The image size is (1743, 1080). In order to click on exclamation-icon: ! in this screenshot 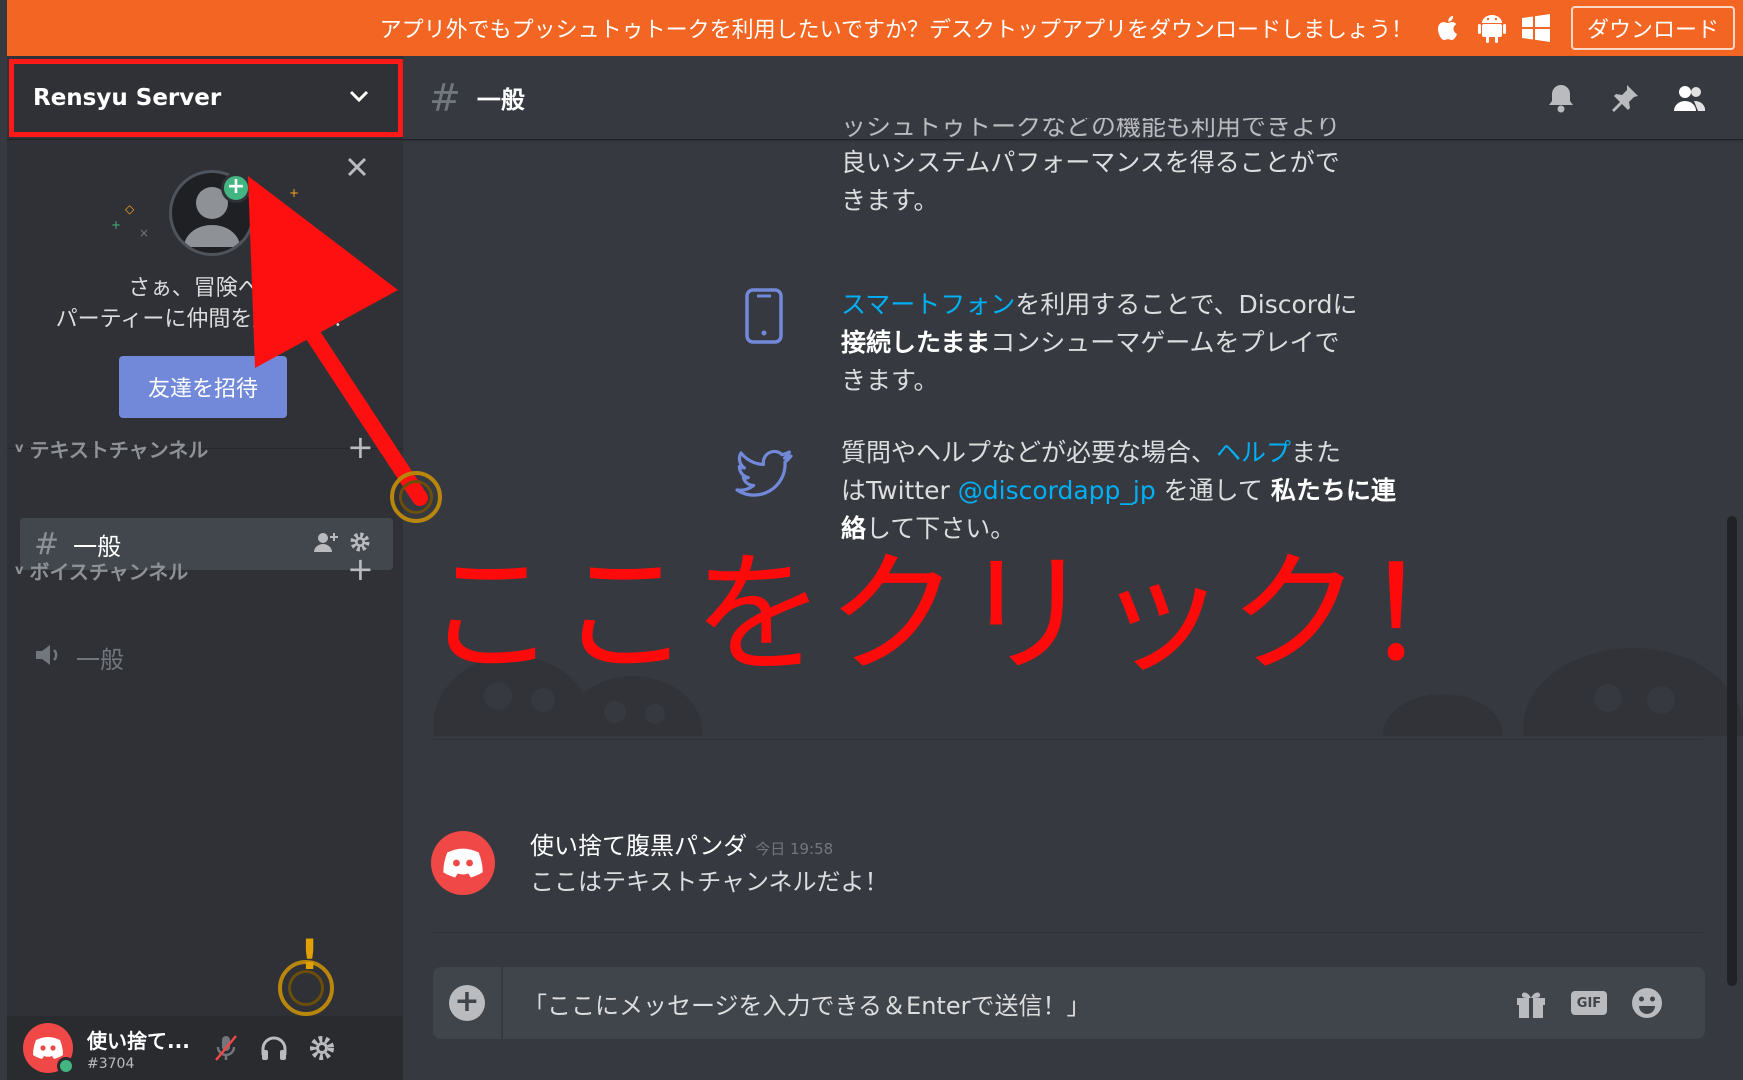, I will do `click(310, 954)`.